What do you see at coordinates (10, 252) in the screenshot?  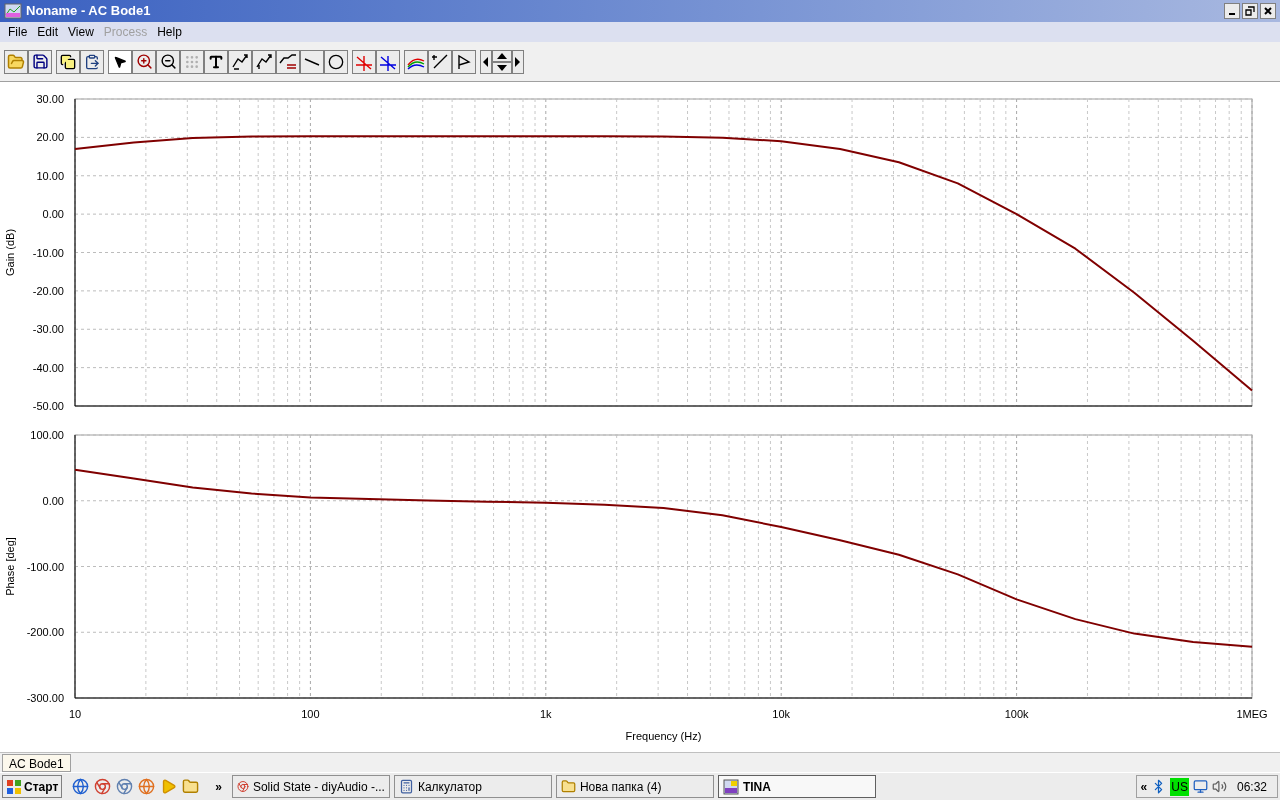 I see `y-axis-label: Gain (dB)` at bounding box center [10, 252].